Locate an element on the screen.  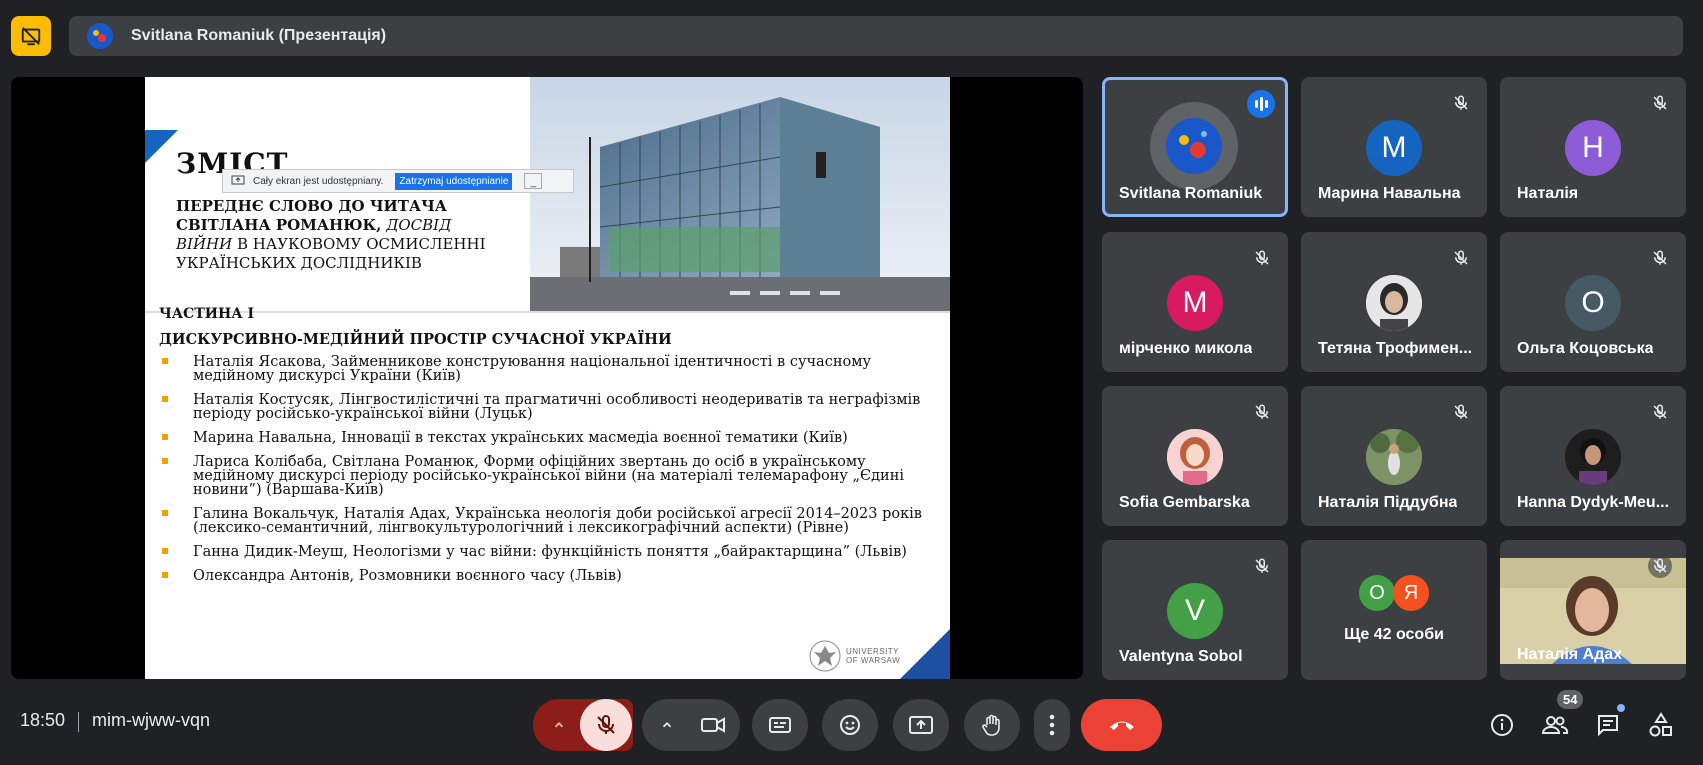
presenter-avatar is located at coordinates (100, 36).